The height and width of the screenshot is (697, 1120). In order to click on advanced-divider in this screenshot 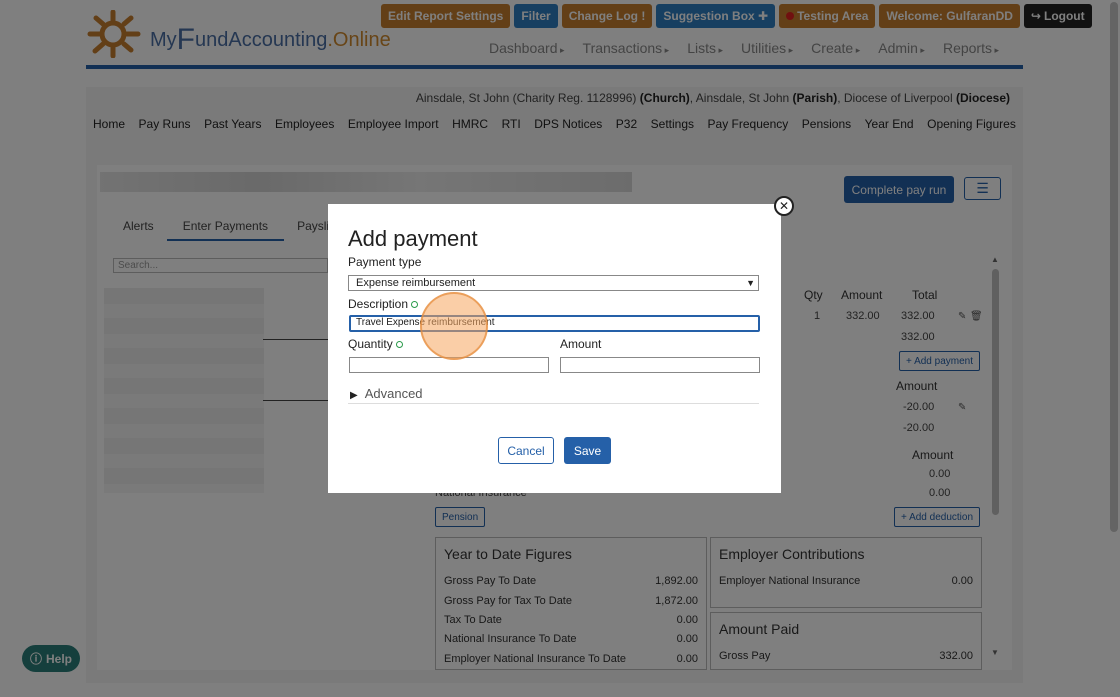, I will do `click(553, 403)`.